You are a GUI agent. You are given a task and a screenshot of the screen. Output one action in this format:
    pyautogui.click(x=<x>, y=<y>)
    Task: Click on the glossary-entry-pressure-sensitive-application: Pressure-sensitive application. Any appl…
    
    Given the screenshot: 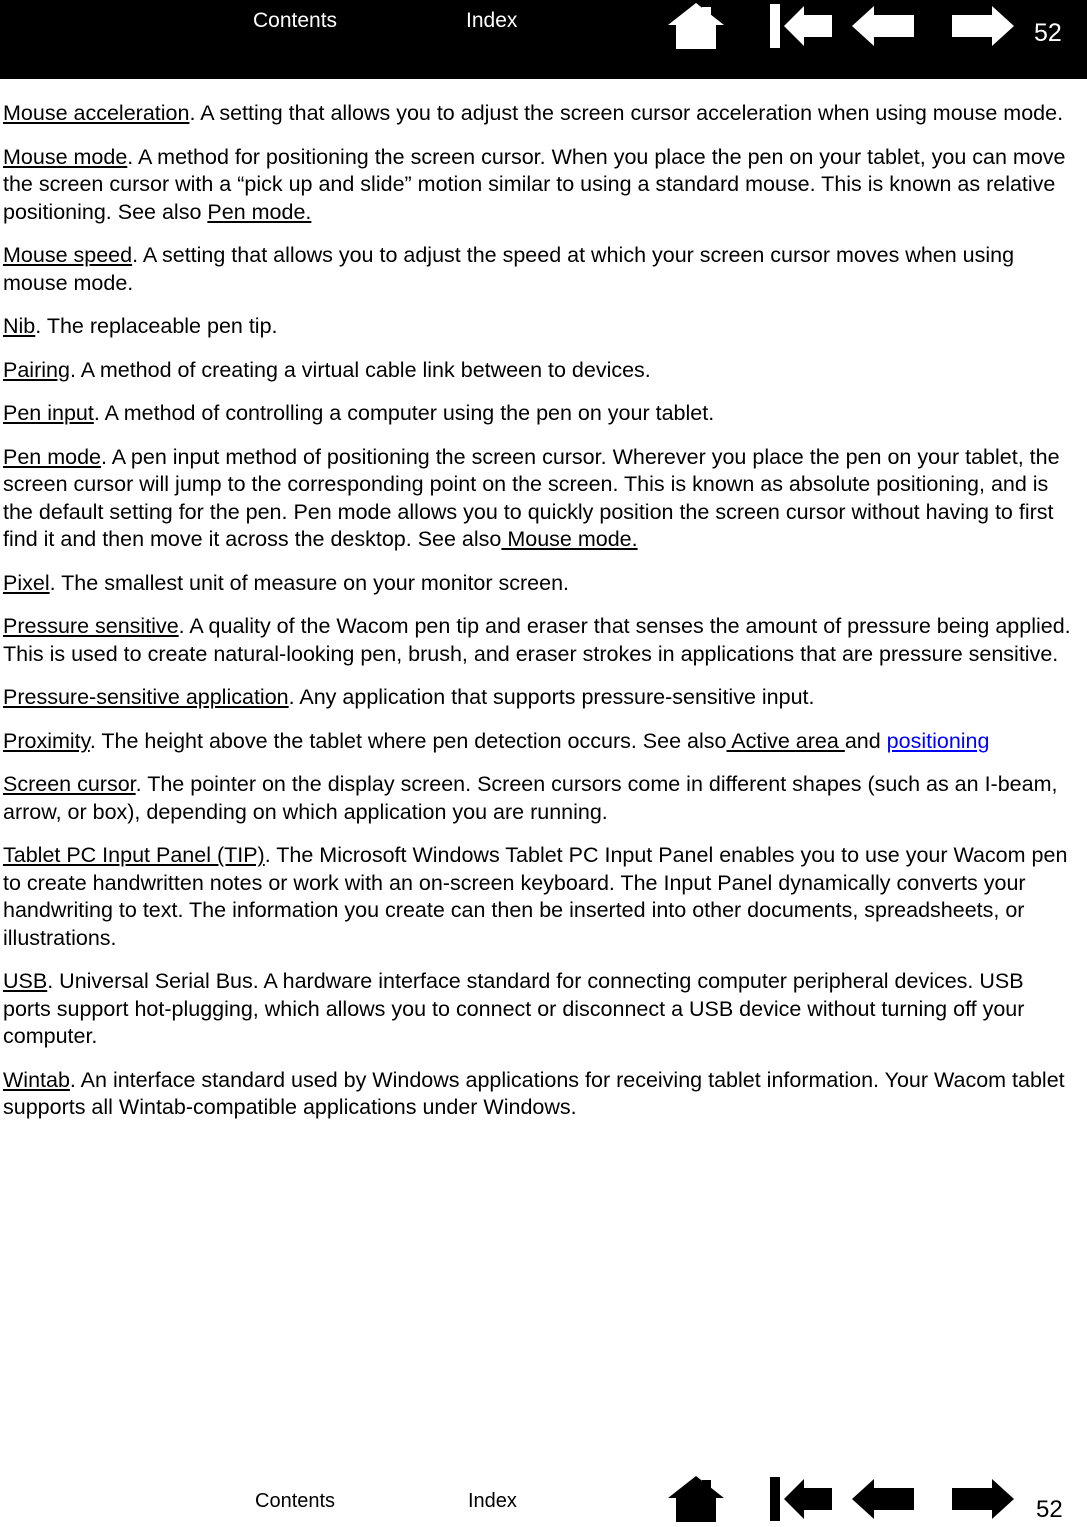 What is the action you would take?
    pyautogui.click(x=539, y=698)
    